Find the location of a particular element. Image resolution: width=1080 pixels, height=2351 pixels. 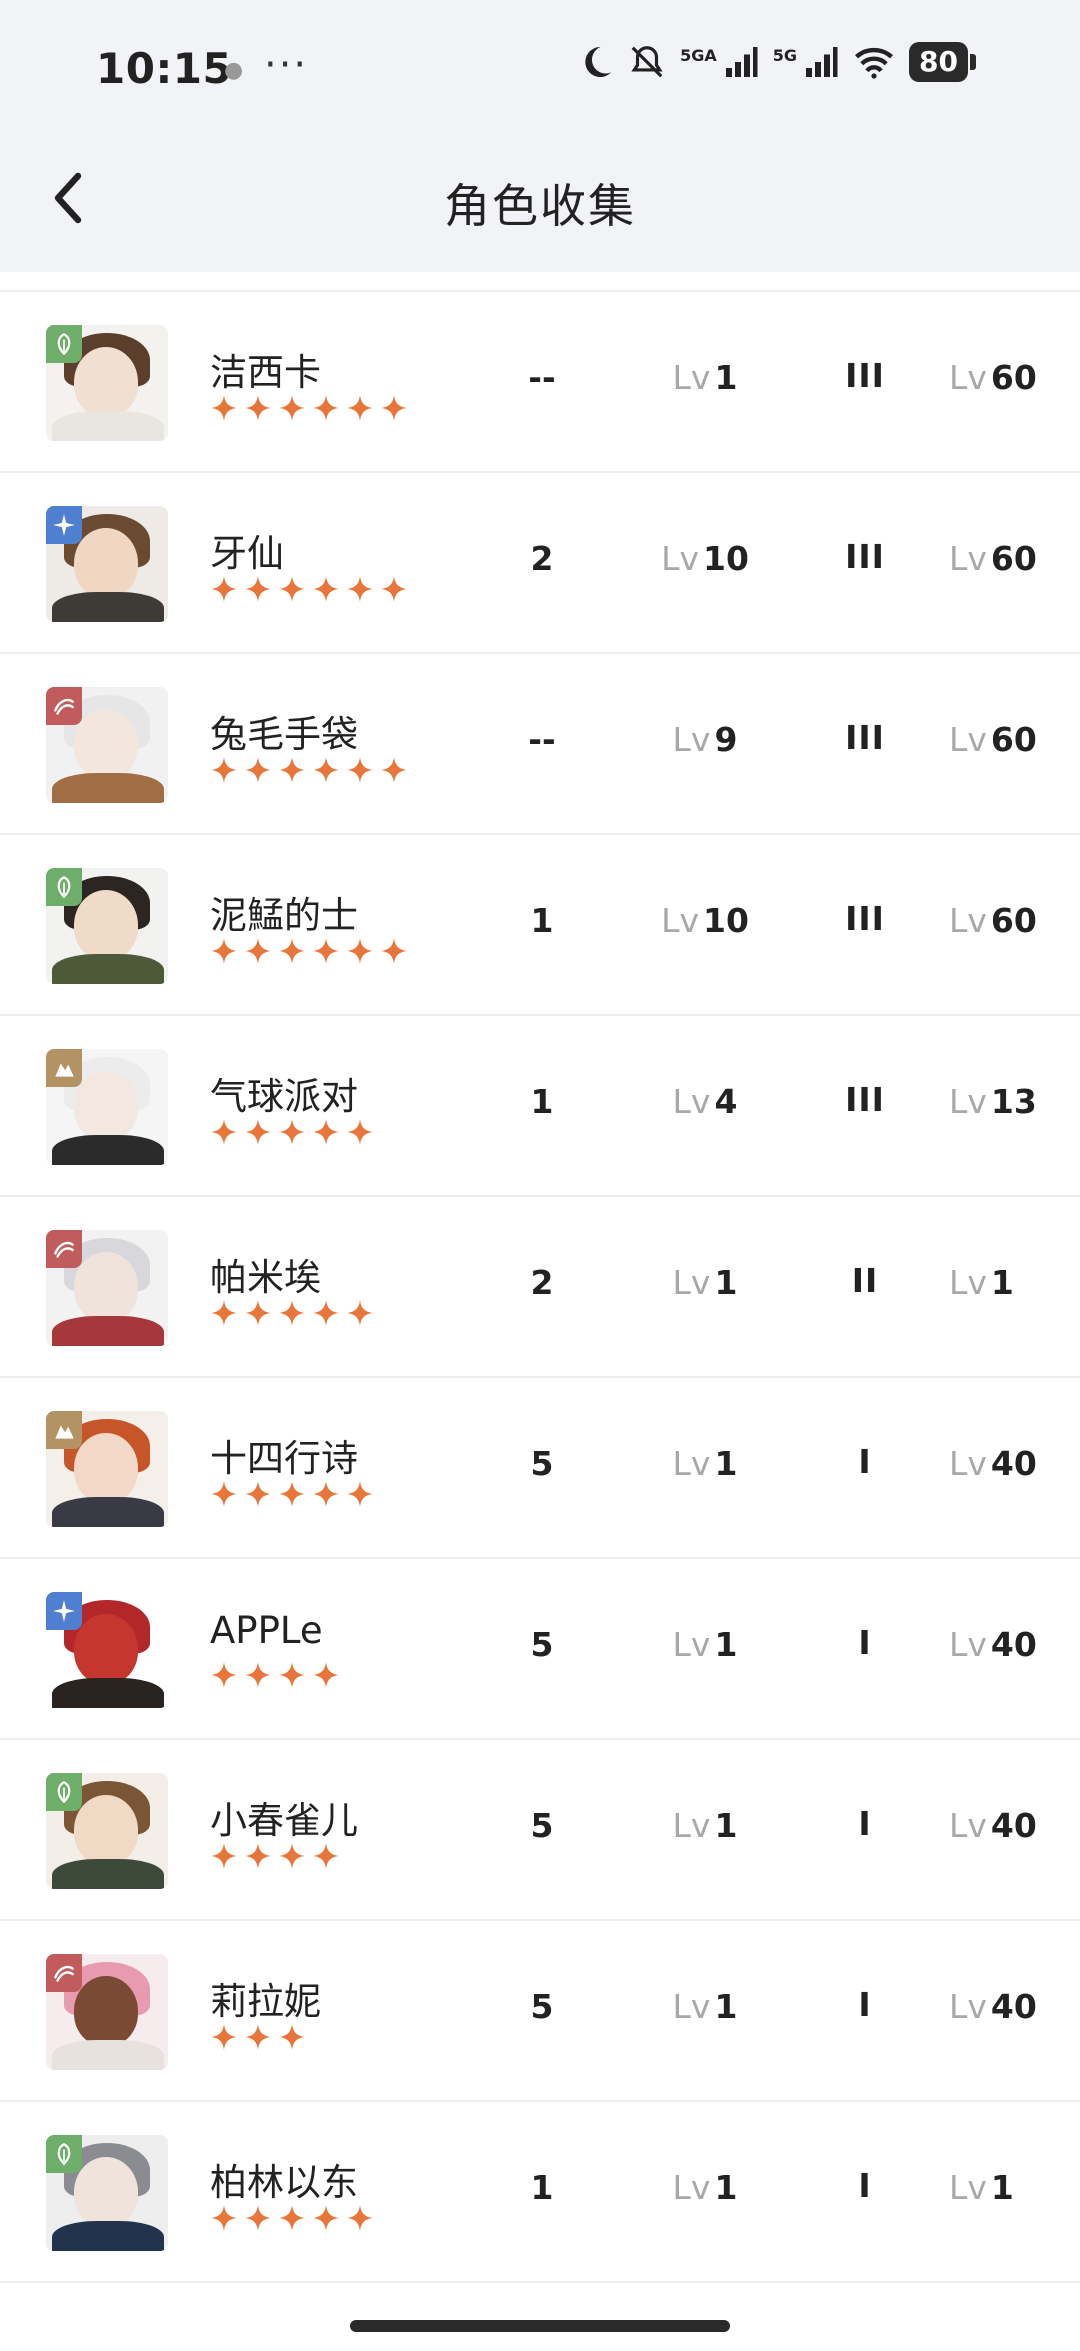

character-row: 牙仙 2 Lv 10 III Lv 60 is located at coordinates (540, 563).